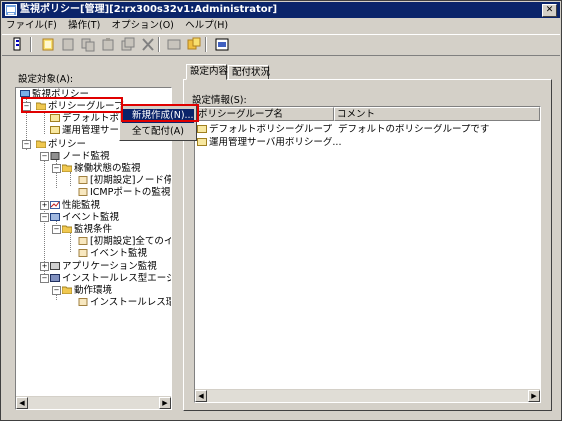 This screenshot has width=562, height=421. What do you see at coordinates (142, 26) in the screenshot?
I see `menu-options: オプション(O)` at bounding box center [142, 26].